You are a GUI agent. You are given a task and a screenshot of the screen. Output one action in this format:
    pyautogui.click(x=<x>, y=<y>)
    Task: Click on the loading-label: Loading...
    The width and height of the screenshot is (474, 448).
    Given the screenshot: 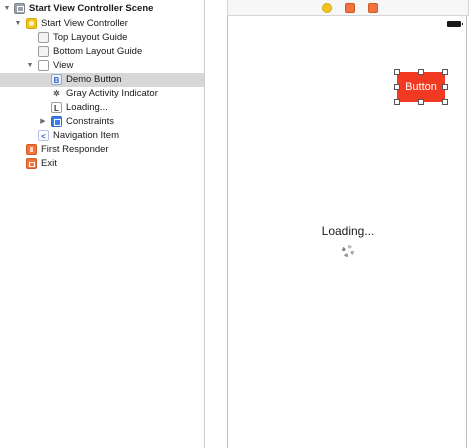 What is the action you would take?
    pyautogui.click(x=348, y=231)
    